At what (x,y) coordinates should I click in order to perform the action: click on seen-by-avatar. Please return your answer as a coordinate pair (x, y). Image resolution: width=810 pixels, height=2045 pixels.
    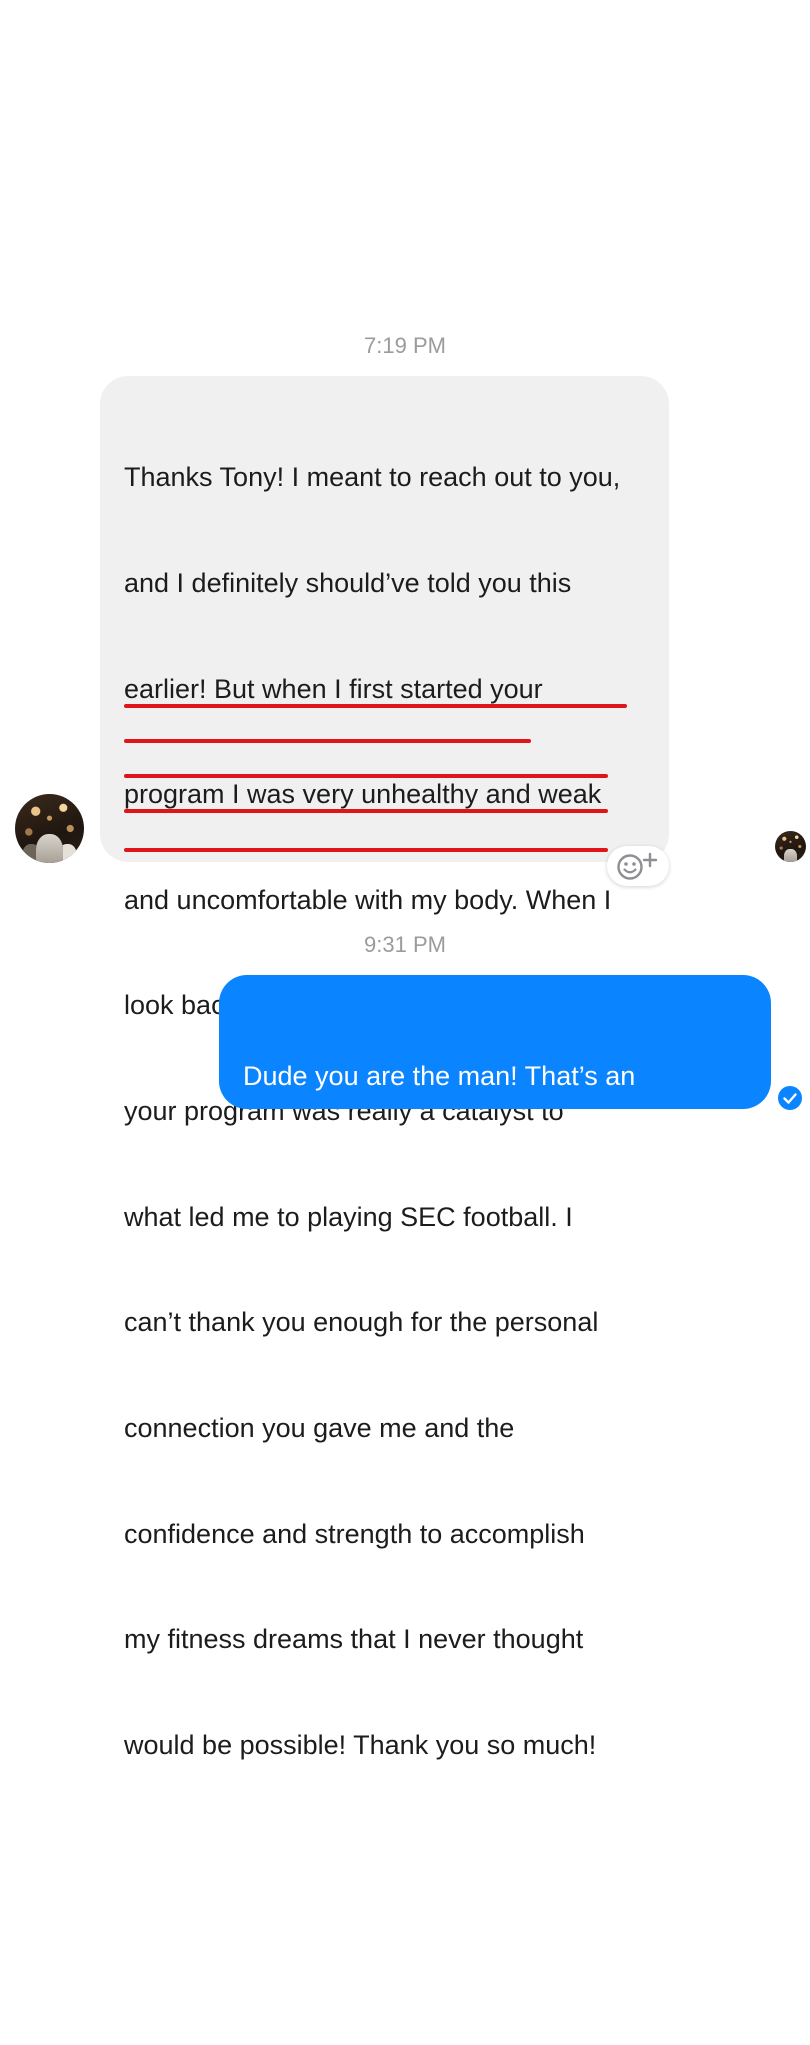
    Looking at the image, I should click on (790, 846).